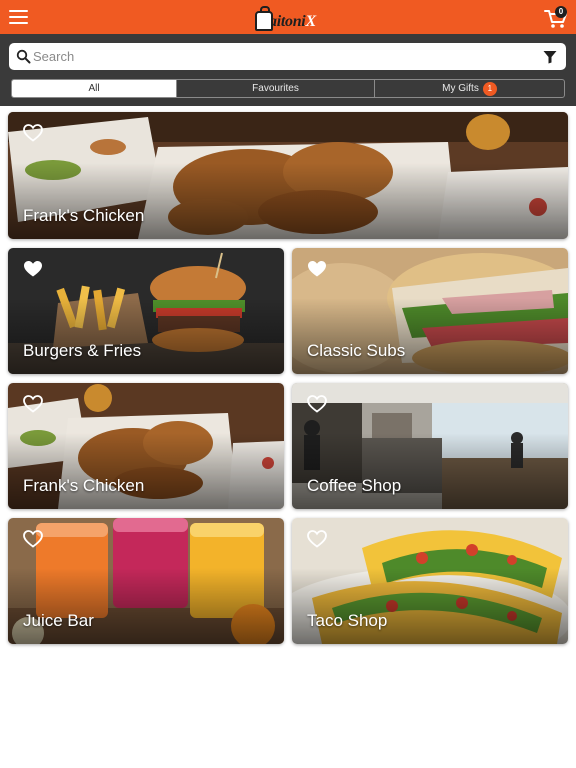 The width and height of the screenshot is (576, 768). What do you see at coordinates (354, 485) in the screenshot?
I see `store-name: Coffee Shop` at bounding box center [354, 485].